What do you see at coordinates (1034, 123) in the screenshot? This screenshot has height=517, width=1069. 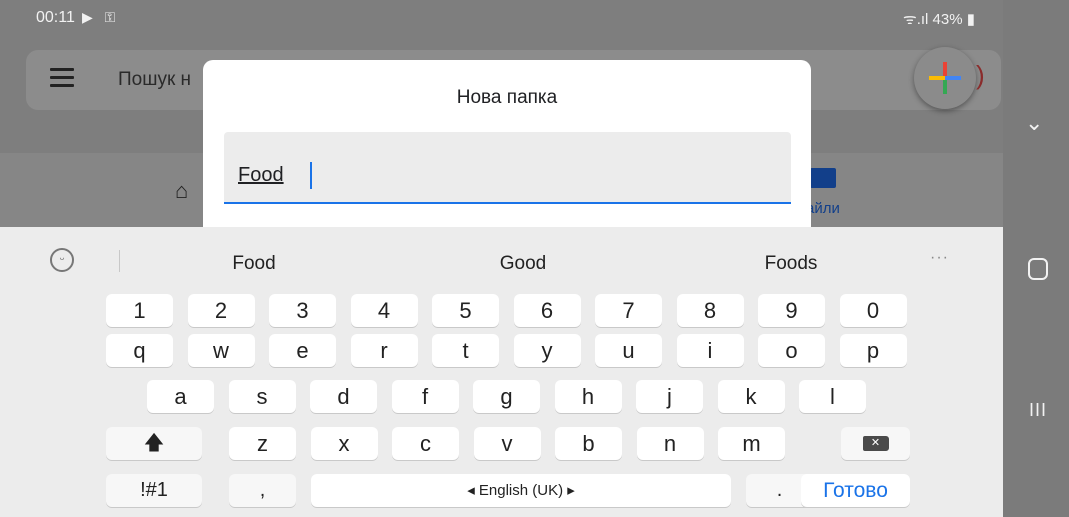 I see `chevron-down-icon: ⌄` at bounding box center [1034, 123].